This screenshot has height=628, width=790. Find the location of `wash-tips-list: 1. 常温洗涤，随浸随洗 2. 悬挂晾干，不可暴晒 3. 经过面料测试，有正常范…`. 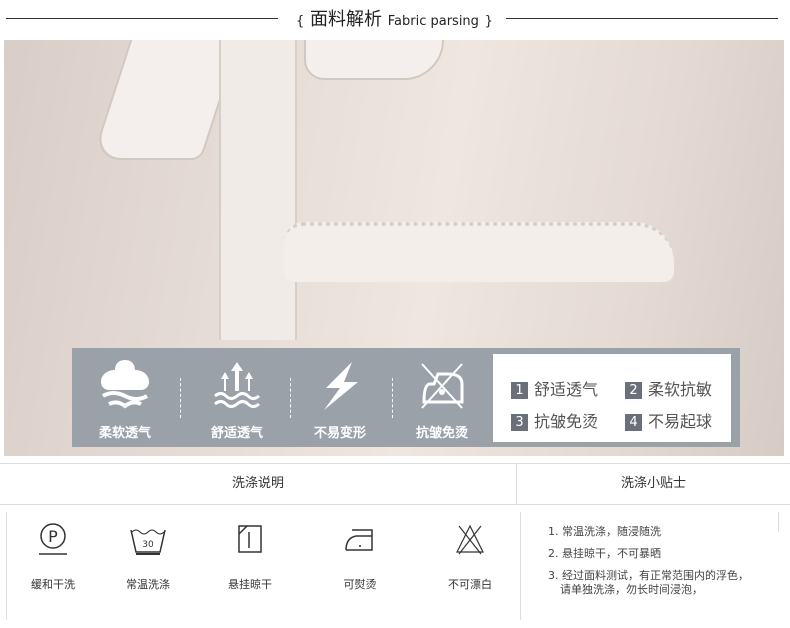

wash-tips-list: 1. 常温洗涤，随浸随洗 2. 悬挂晾干，不可暴晒 3. 经过面料测试，有正常范… is located at coordinates (648, 565).